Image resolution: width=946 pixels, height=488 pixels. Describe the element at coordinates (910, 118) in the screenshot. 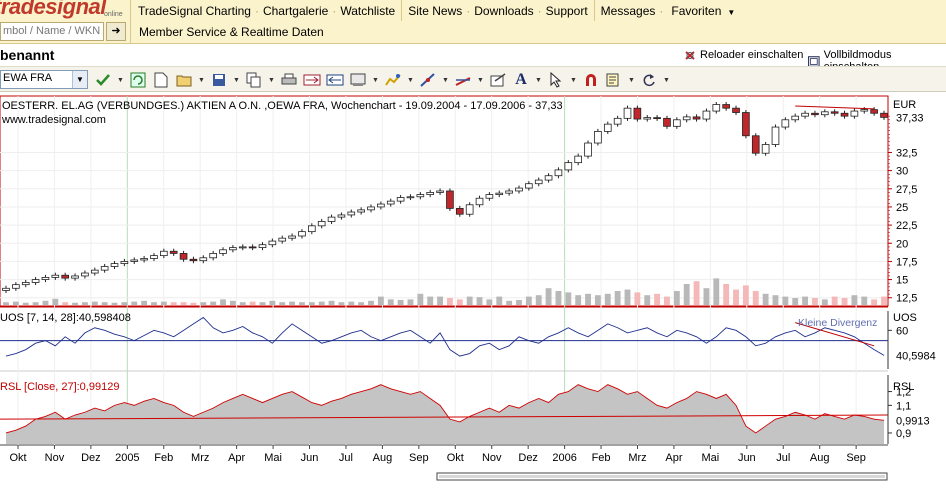

I see `price-last-value: 37,33` at that location.